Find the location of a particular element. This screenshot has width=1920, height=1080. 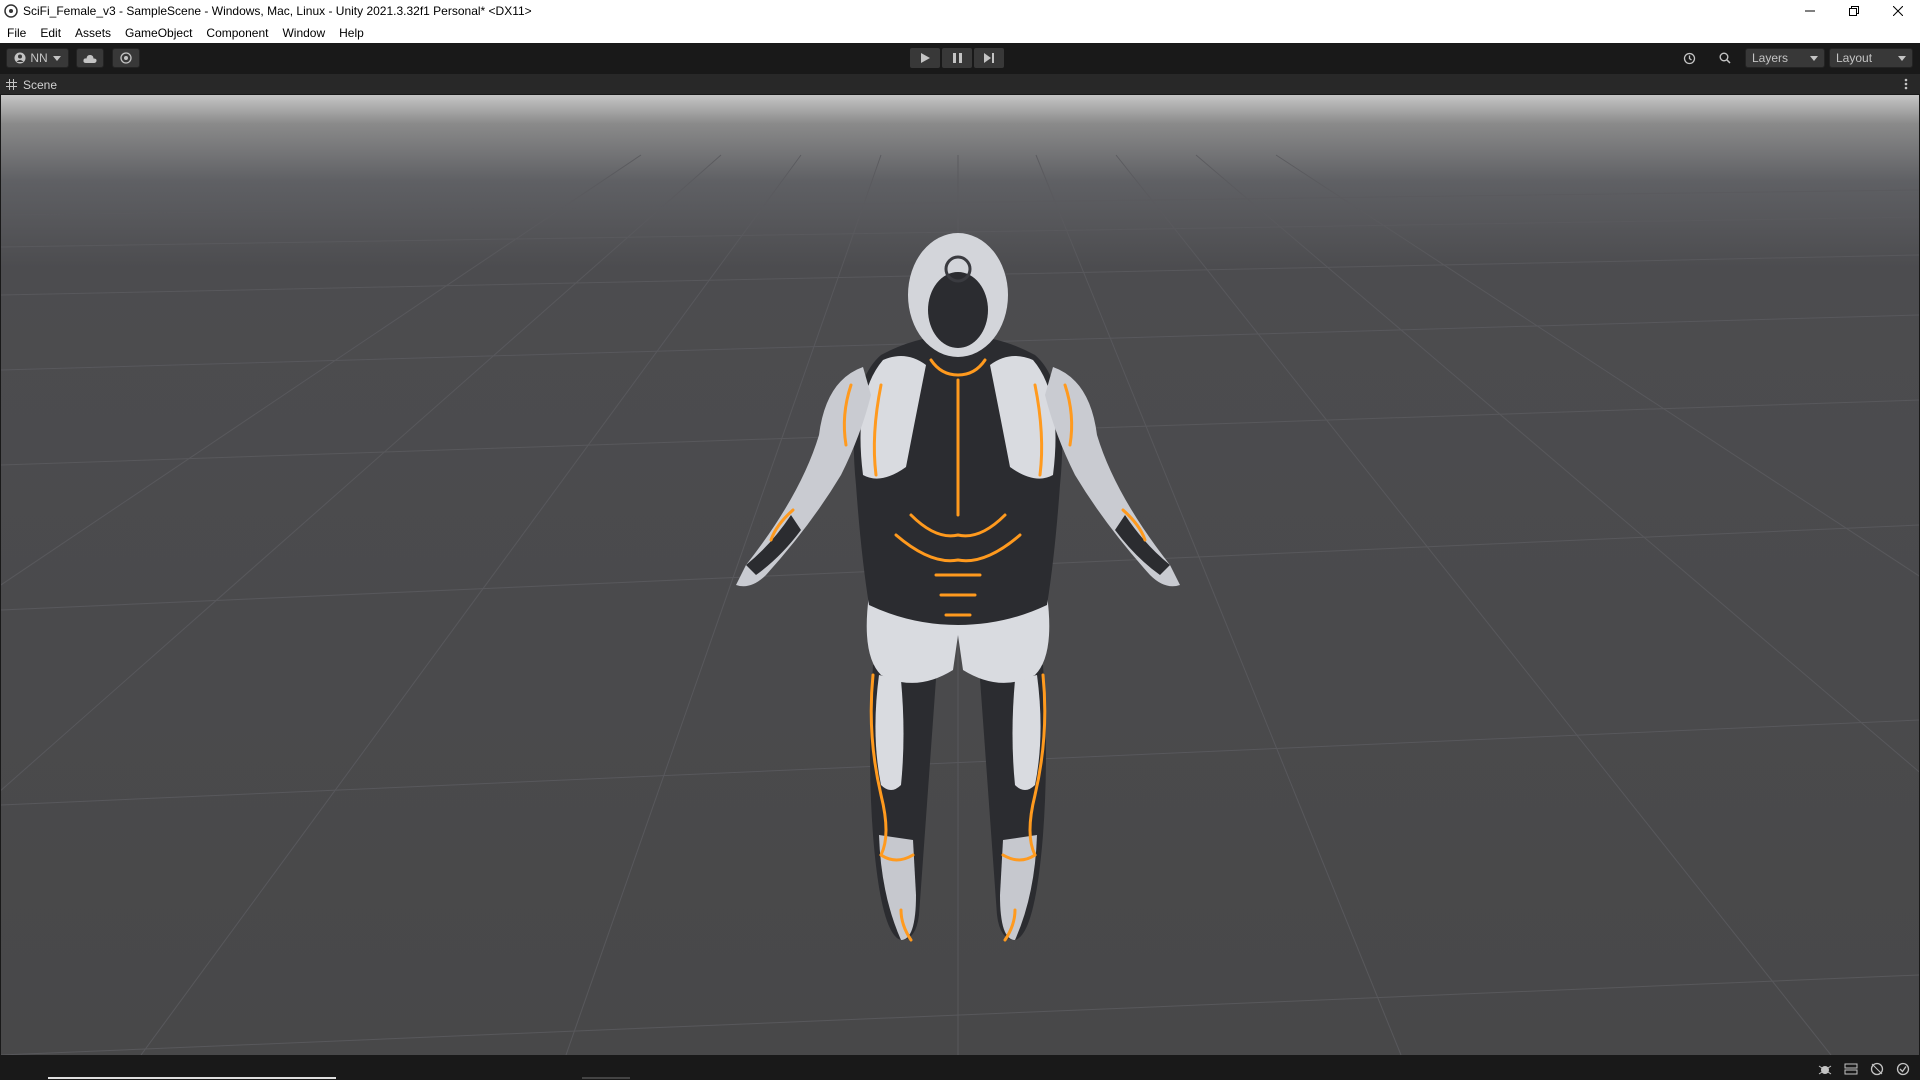

cloud-icon is located at coordinates (90, 58).